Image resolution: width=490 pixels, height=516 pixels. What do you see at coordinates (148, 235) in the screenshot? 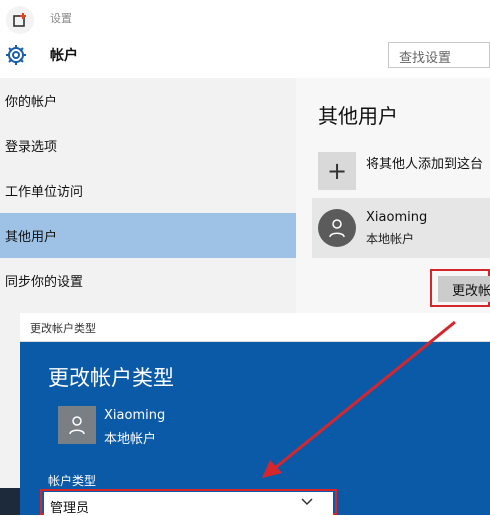
I see `sidebar-item-other-users: 其他用户` at bounding box center [148, 235].